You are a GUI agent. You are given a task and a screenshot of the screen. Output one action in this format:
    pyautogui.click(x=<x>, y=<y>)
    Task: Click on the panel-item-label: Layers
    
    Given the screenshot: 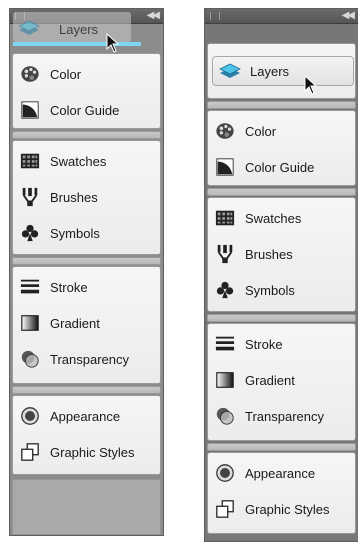 What is the action you would take?
    pyautogui.click(x=270, y=71)
    